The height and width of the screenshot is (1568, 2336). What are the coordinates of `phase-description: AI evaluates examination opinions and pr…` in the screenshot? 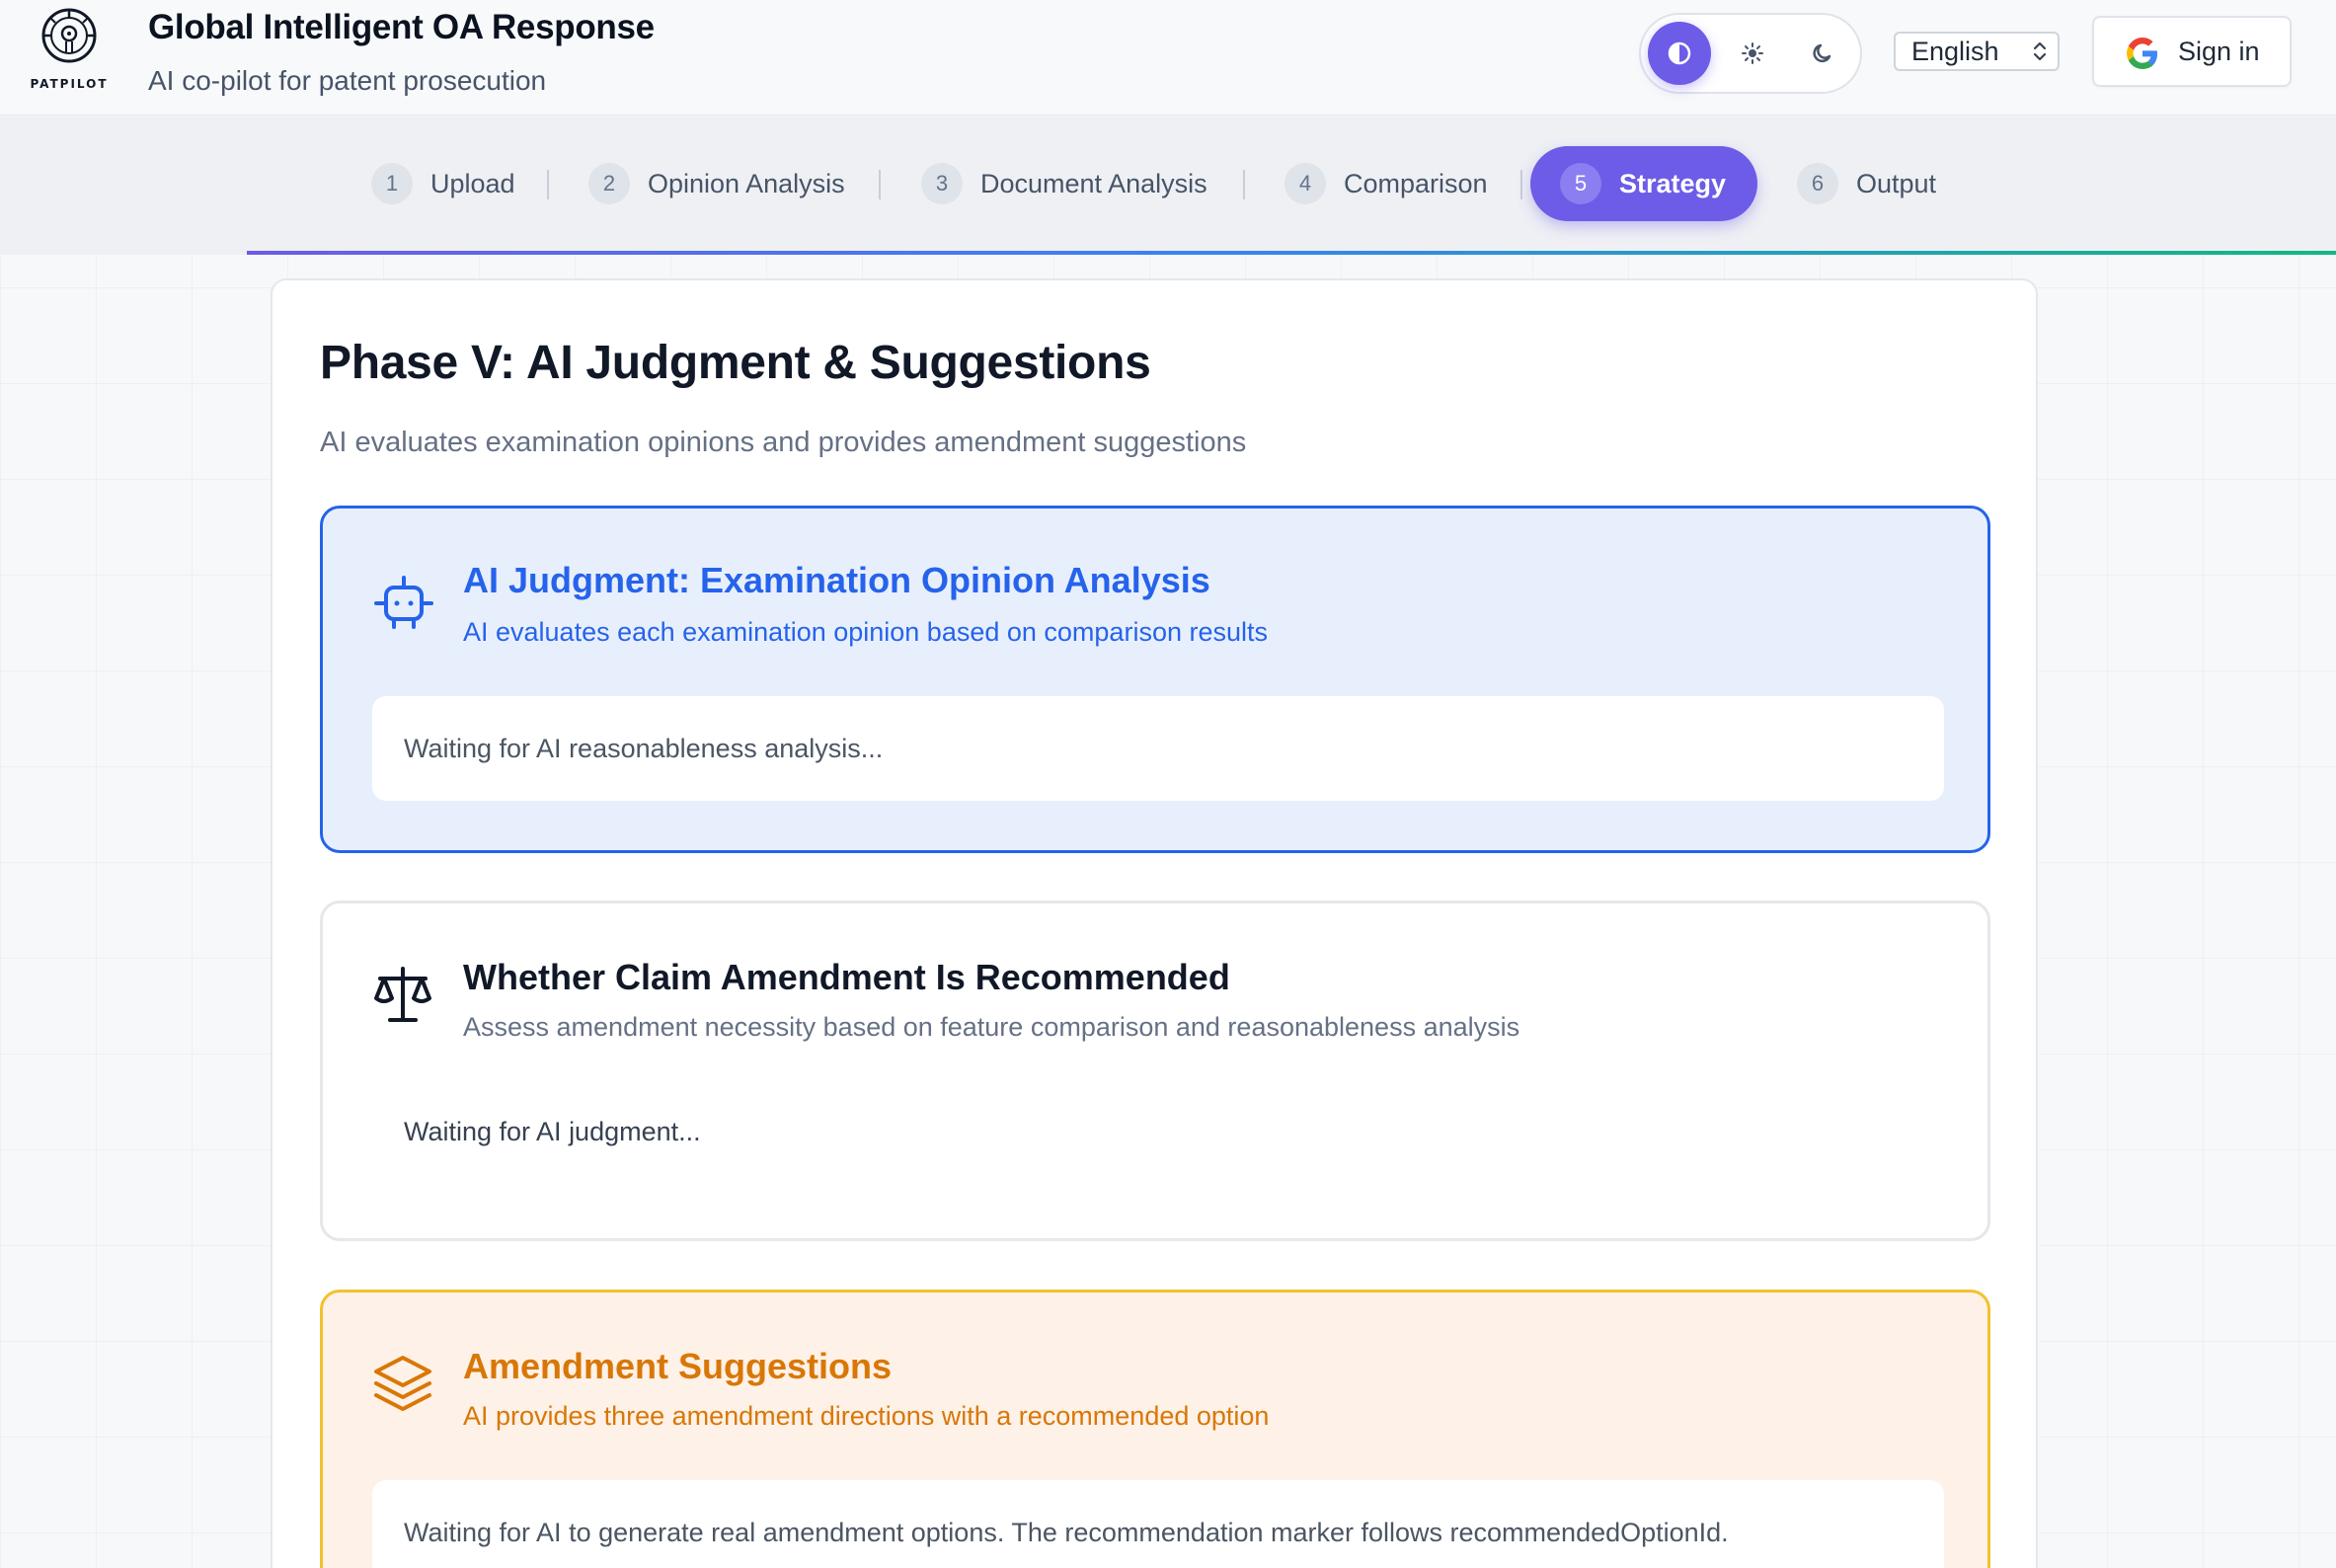 It's located at (783, 442).